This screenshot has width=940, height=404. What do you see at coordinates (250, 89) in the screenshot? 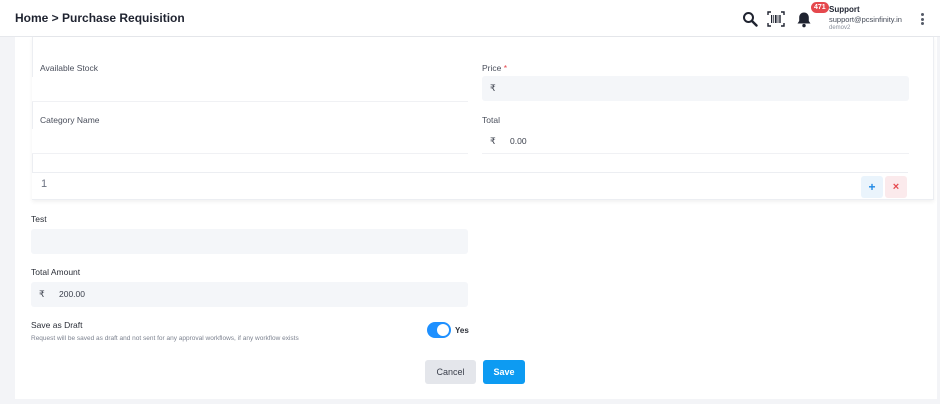
I see `available-stock-field` at bounding box center [250, 89].